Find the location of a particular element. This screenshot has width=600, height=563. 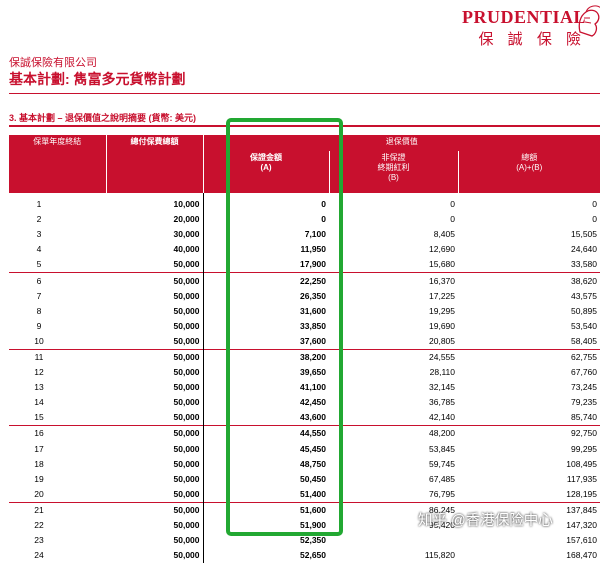

cell-bonus: 15,680 is located at coordinates (442, 264).